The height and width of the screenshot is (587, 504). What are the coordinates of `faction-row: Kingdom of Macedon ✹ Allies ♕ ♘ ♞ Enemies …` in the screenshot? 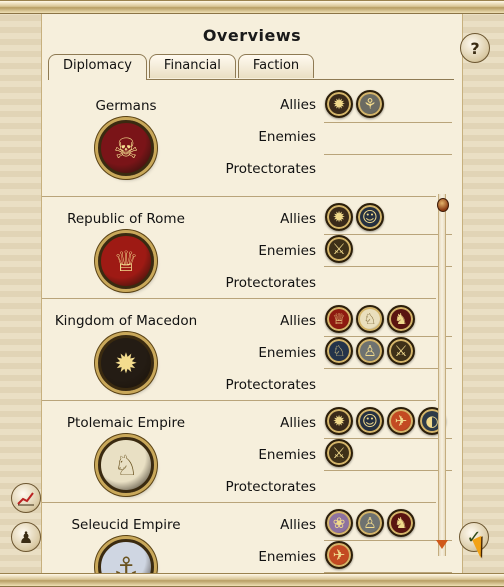 It's located at (247, 350).